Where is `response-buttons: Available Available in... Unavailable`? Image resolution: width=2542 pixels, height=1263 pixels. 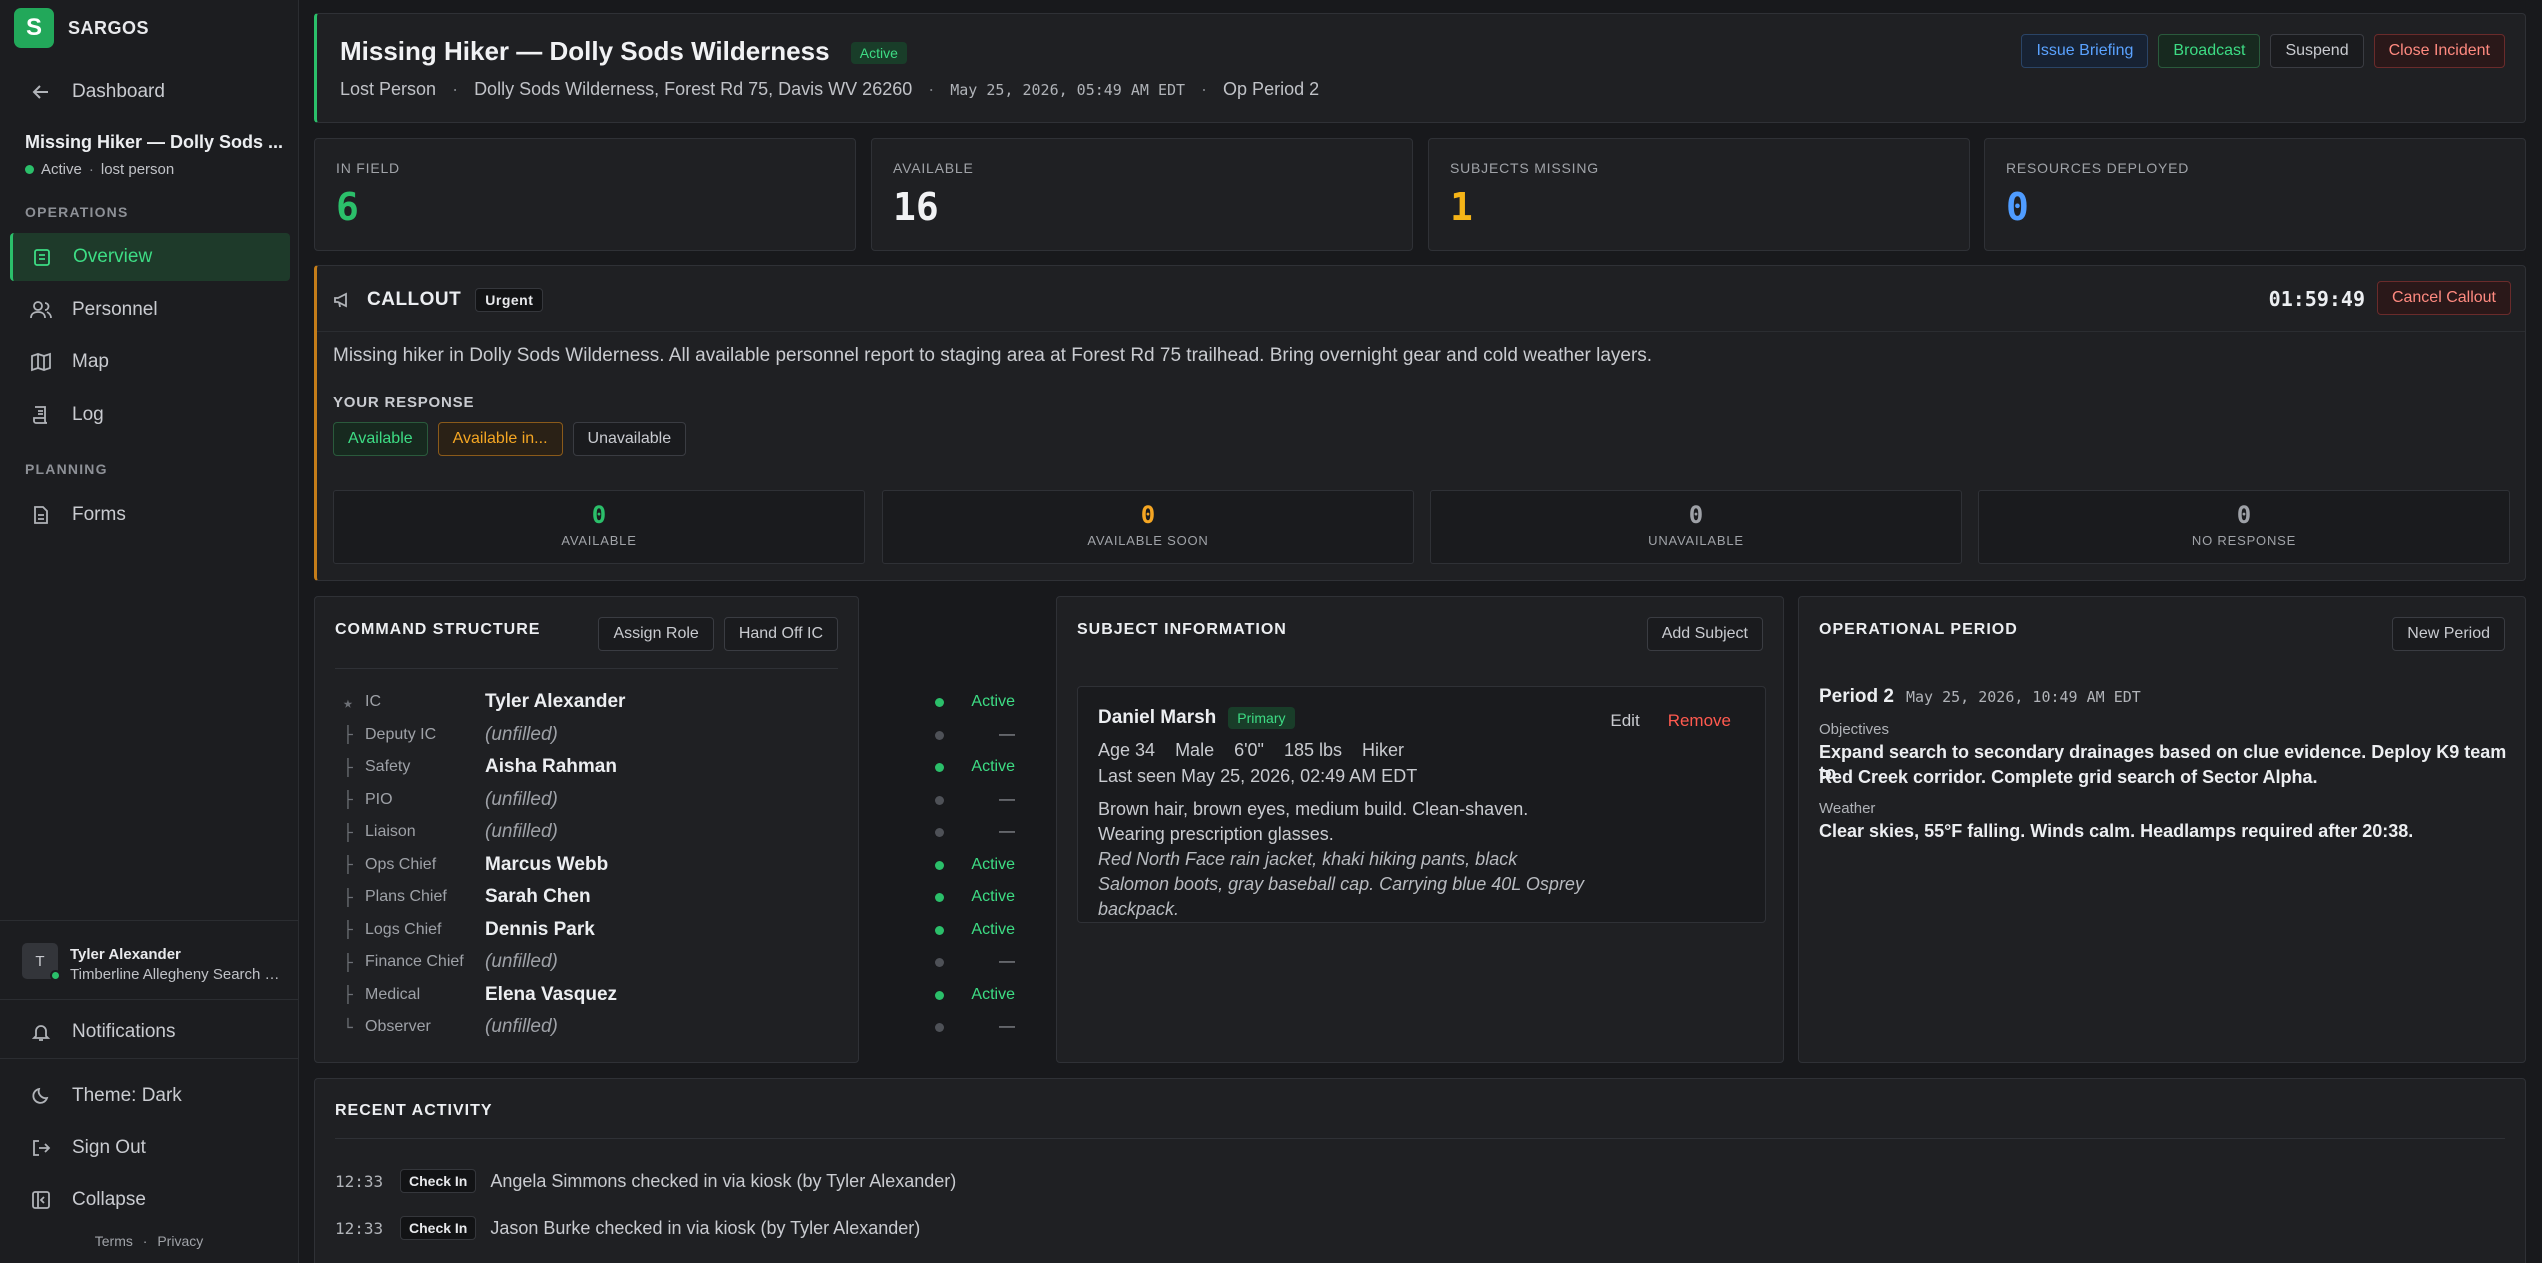 response-buttons: Available Available in... Unavailable is located at coordinates (510, 439).